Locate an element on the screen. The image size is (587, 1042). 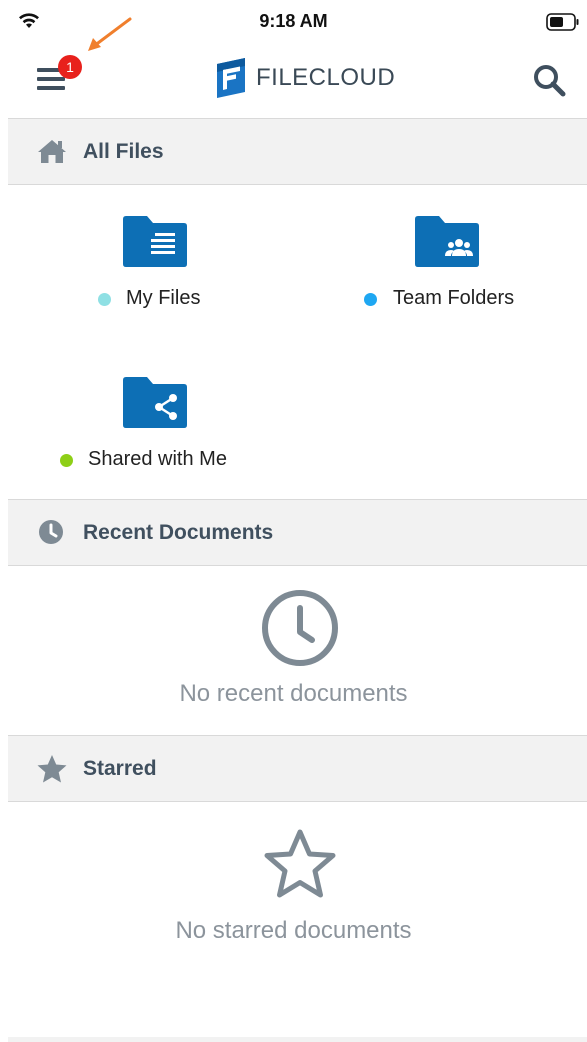
search-icon is located at coordinates (550, 81).